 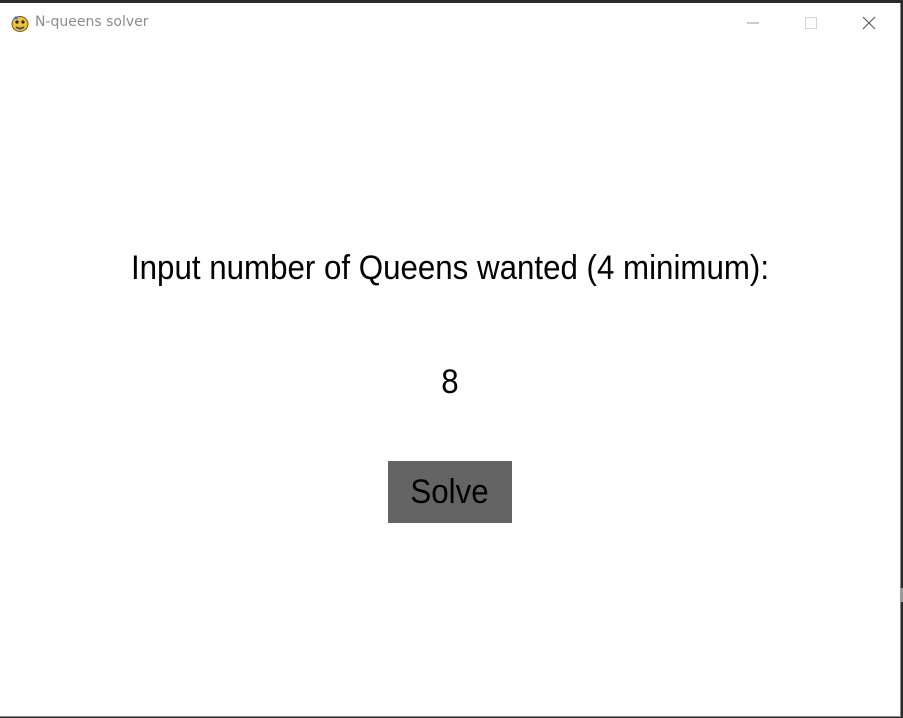 What do you see at coordinates (92, 22) in the screenshot?
I see `window-title: N-queens solver` at bounding box center [92, 22].